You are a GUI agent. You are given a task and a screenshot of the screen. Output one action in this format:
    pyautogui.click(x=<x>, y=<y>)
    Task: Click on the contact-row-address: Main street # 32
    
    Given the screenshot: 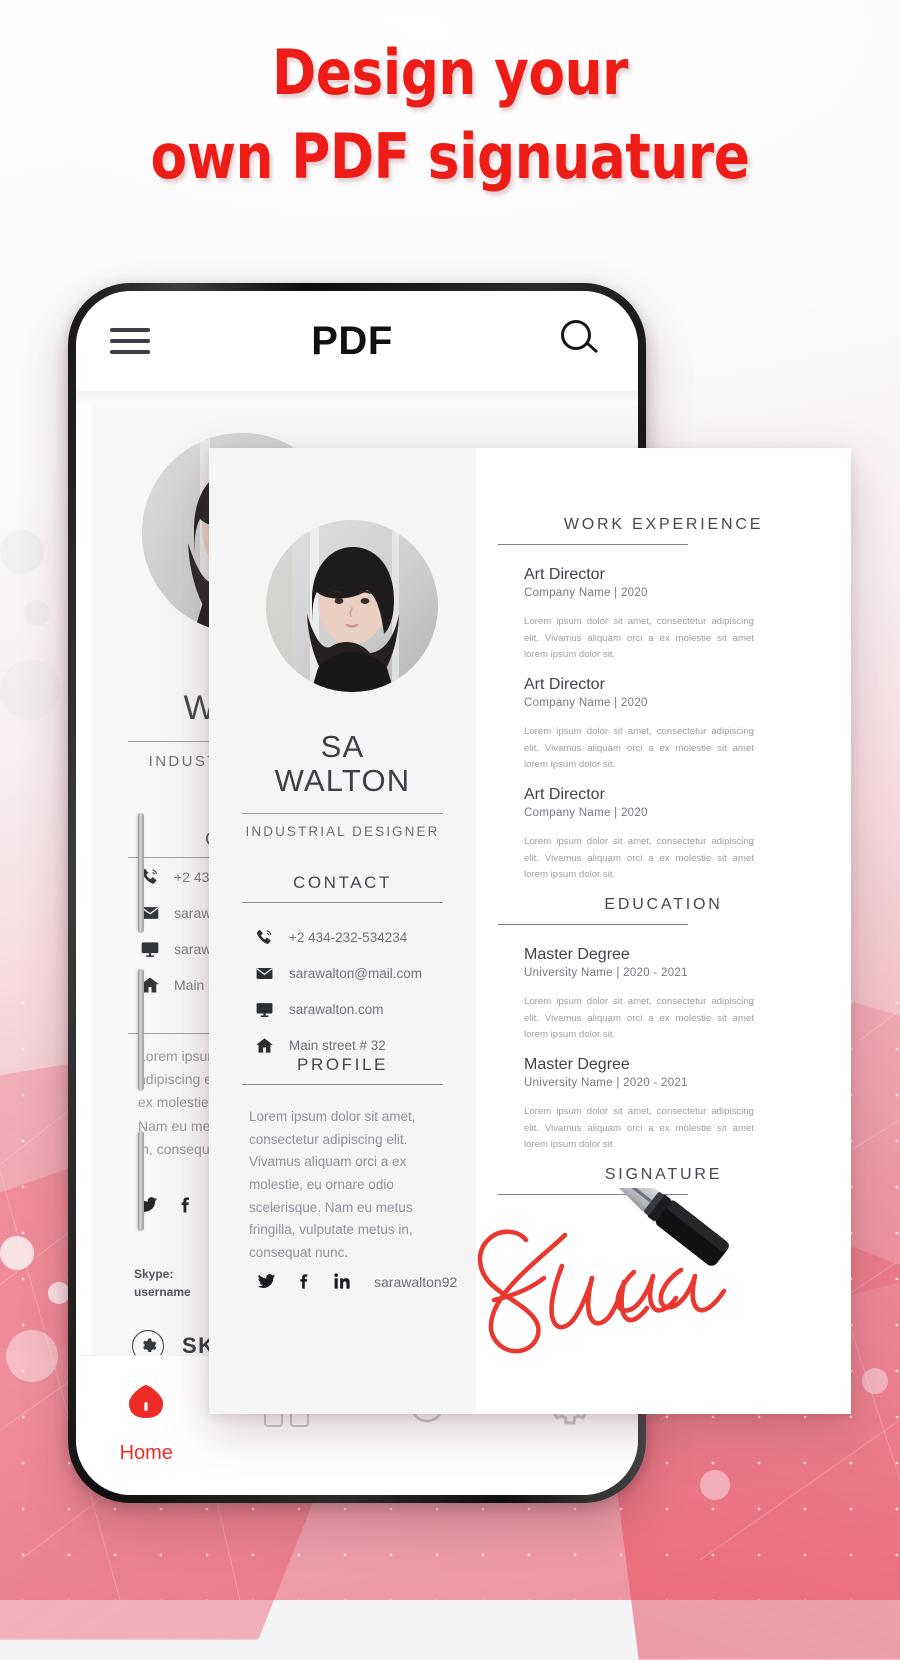 What is the action you would take?
    pyautogui.click(x=358, y=1045)
    